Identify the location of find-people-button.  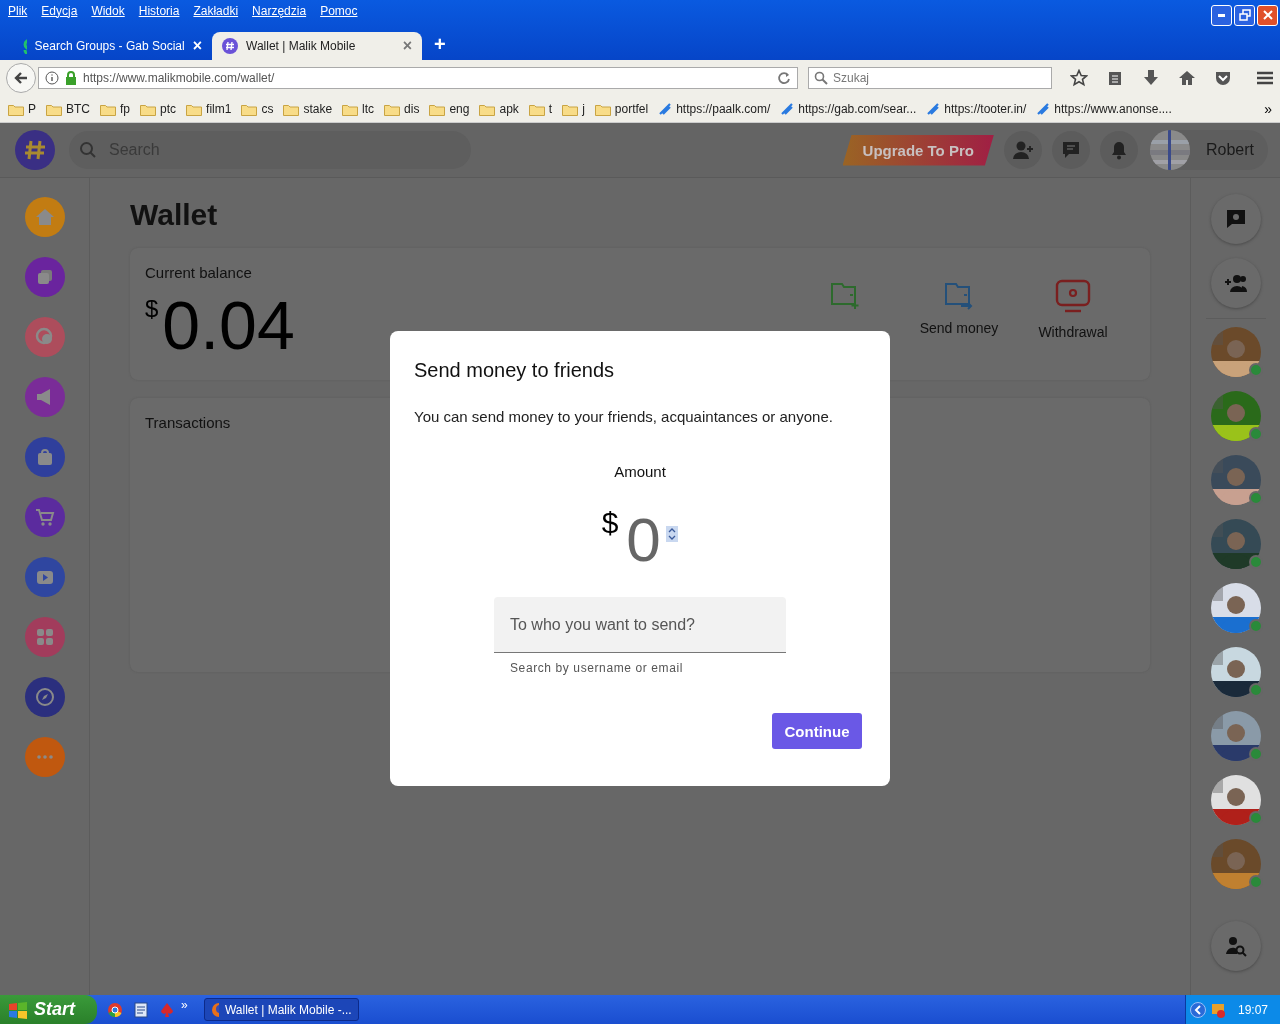
(1235, 946).